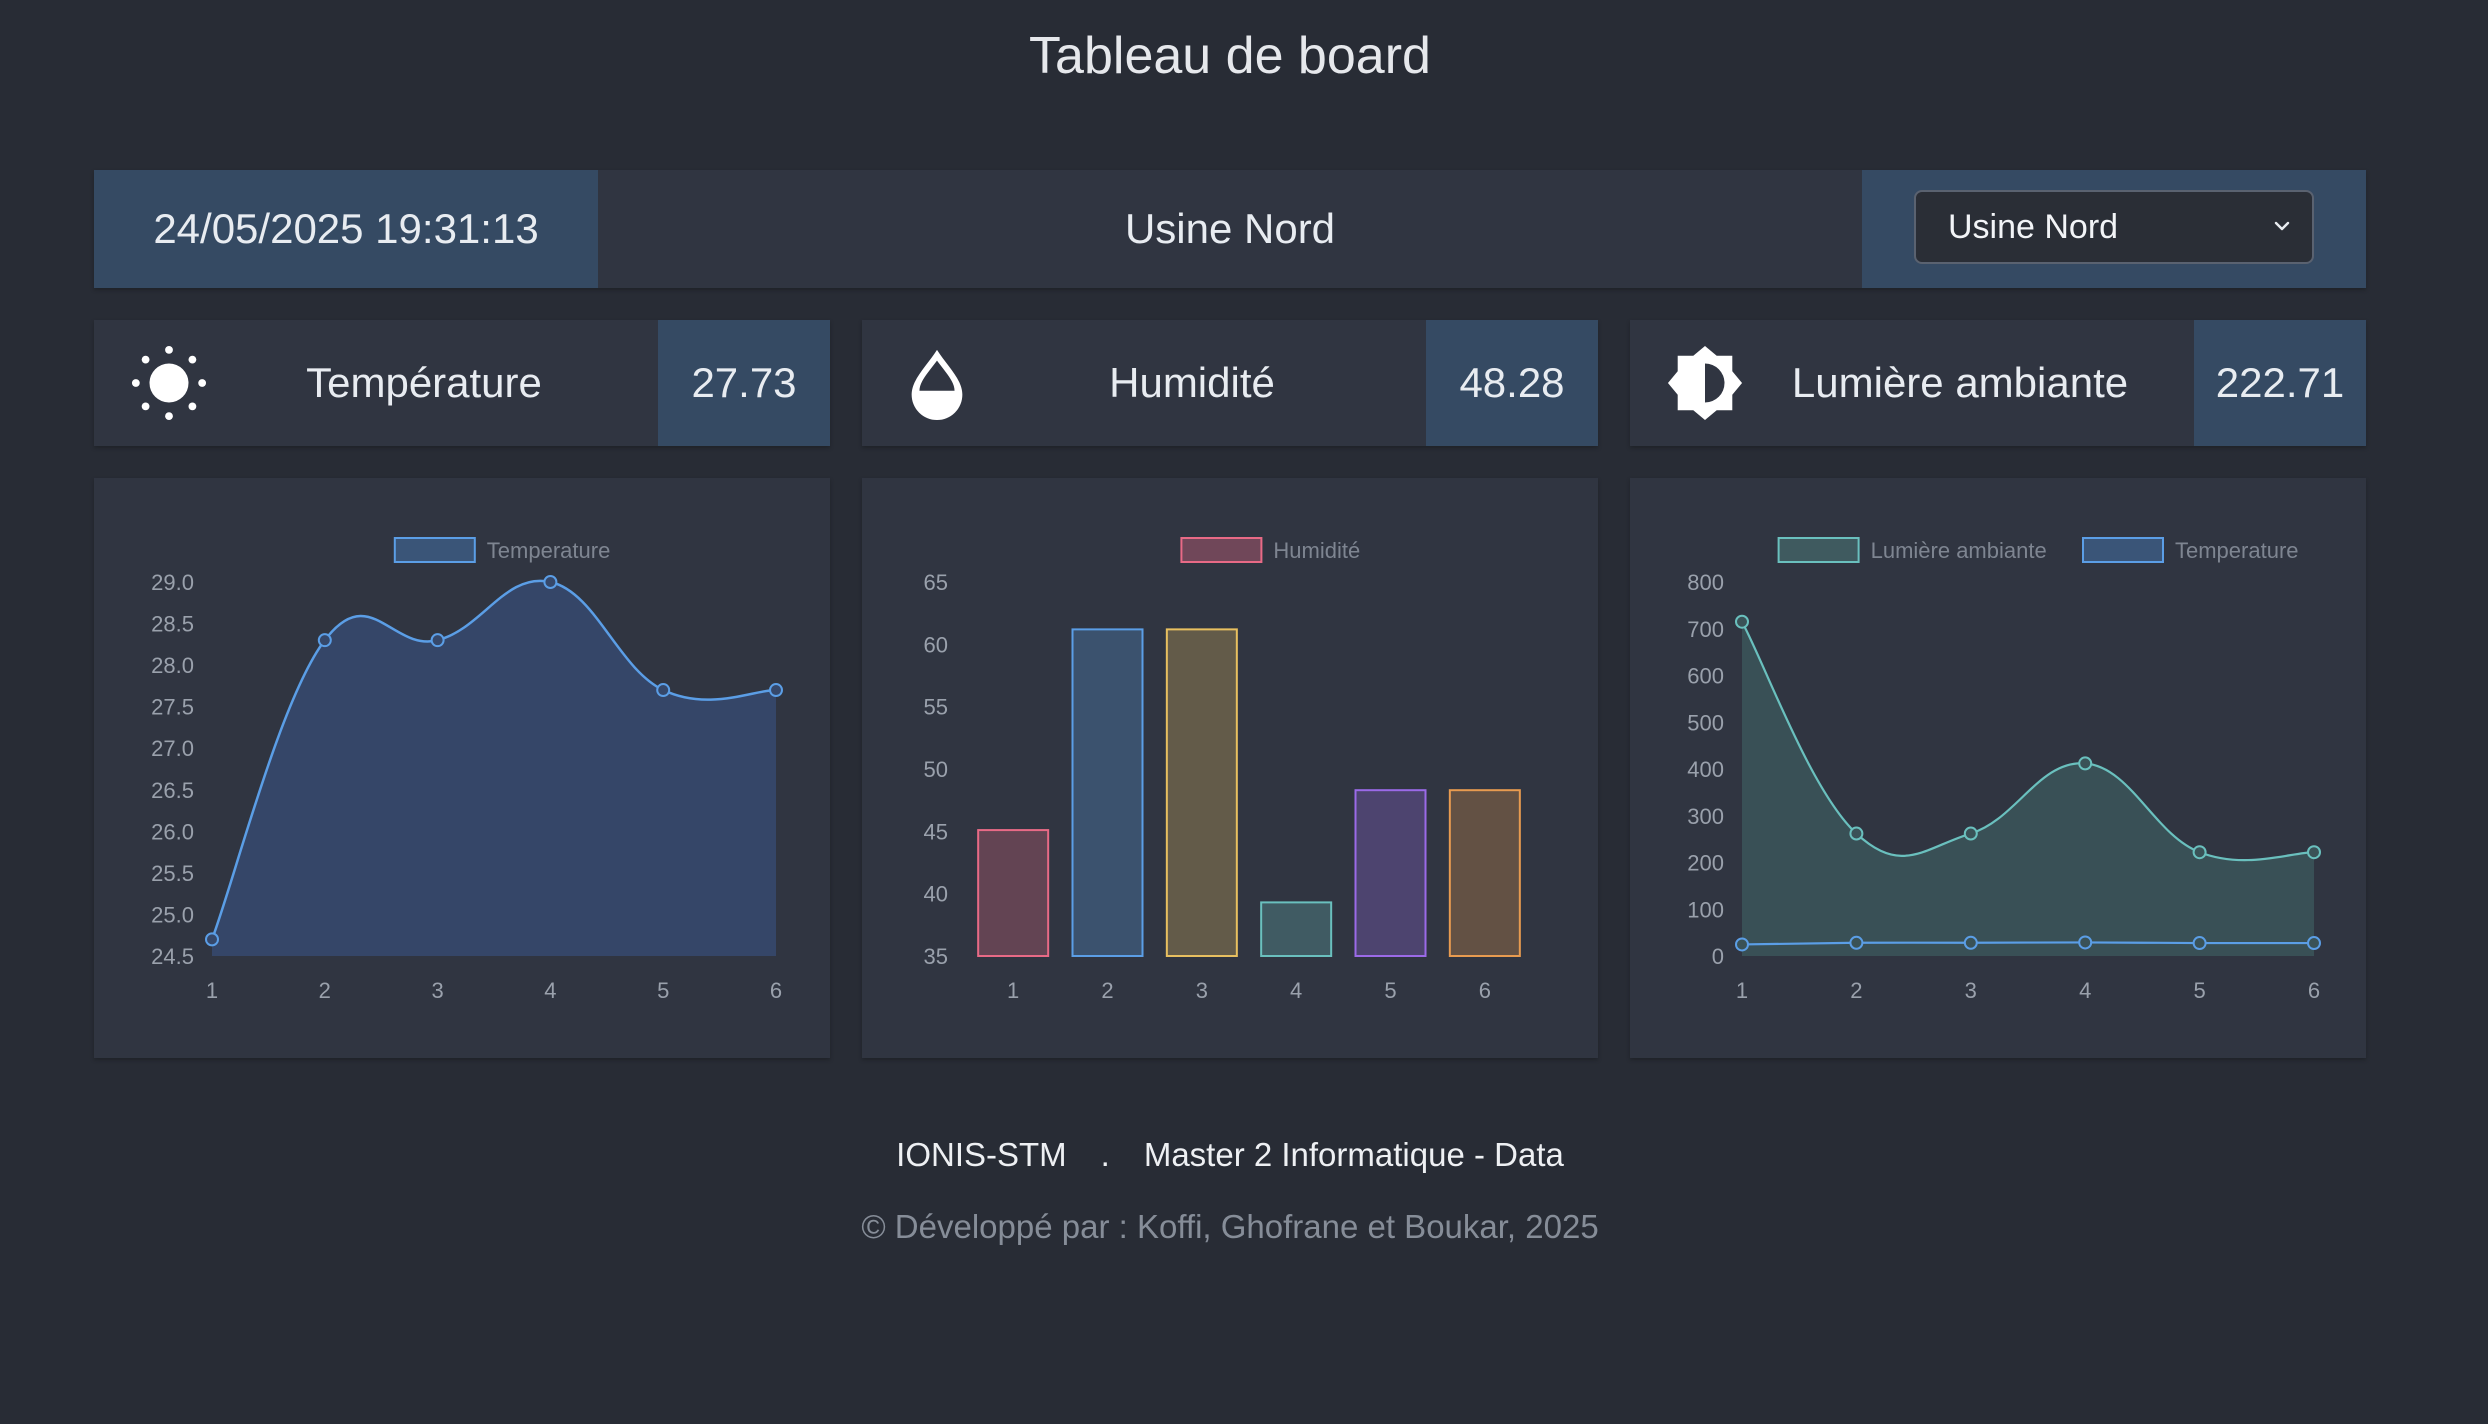 The width and height of the screenshot is (2488, 1424). I want to click on y-tick-label: 40, so click(936, 894).